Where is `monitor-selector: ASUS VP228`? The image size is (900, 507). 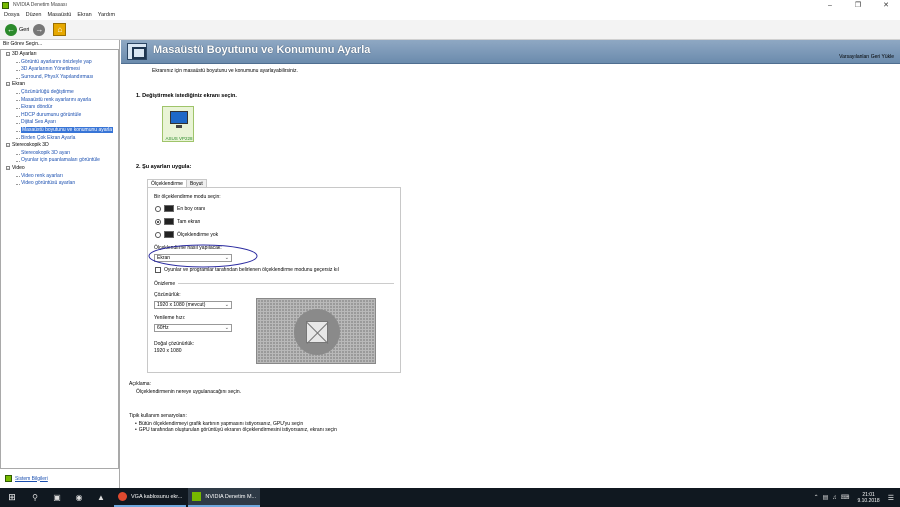
monitor-selector: ASUS VP228 is located at coordinates (178, 124).